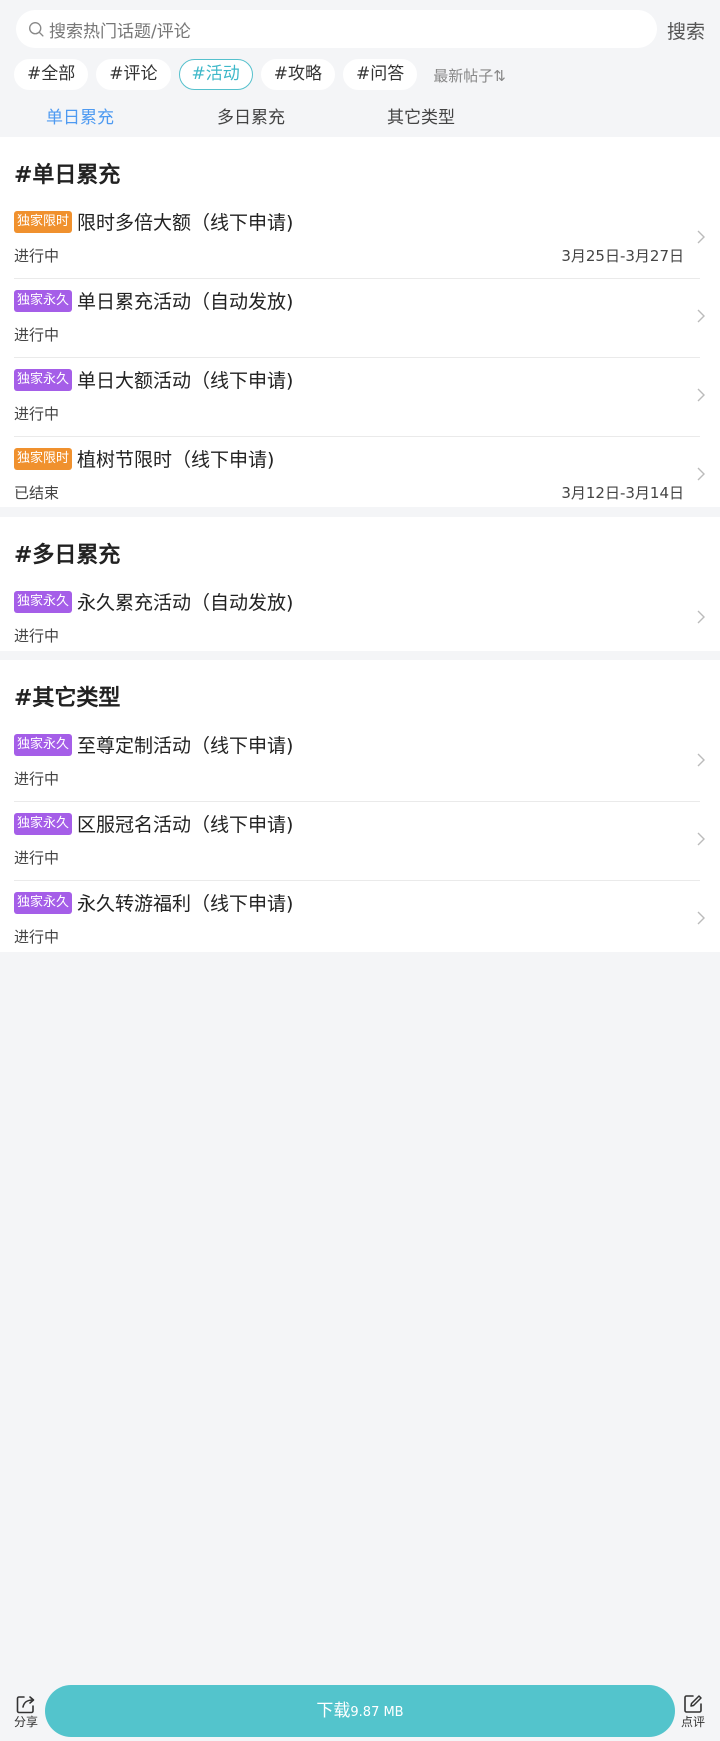 Image resolution: width=720 pixels, height=1741 pixels. What do you see at coordinates (185, 302) in the screenshot?
I see `item-title: 单日累充活动（自动发放)` at bounding box center [185, 302].